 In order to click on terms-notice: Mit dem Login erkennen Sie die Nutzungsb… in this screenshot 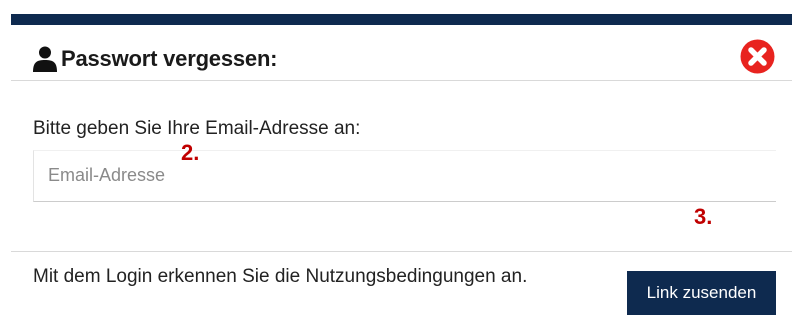, I will do `click(280, 276)`.